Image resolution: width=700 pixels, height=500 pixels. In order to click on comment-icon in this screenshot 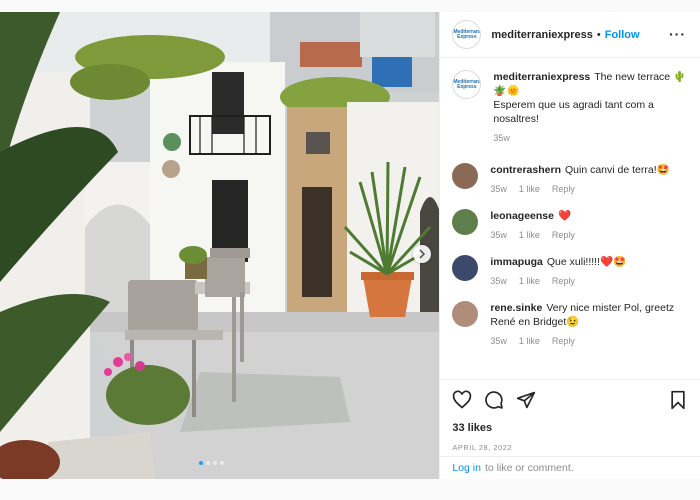, I will do `click(494, 400)`.